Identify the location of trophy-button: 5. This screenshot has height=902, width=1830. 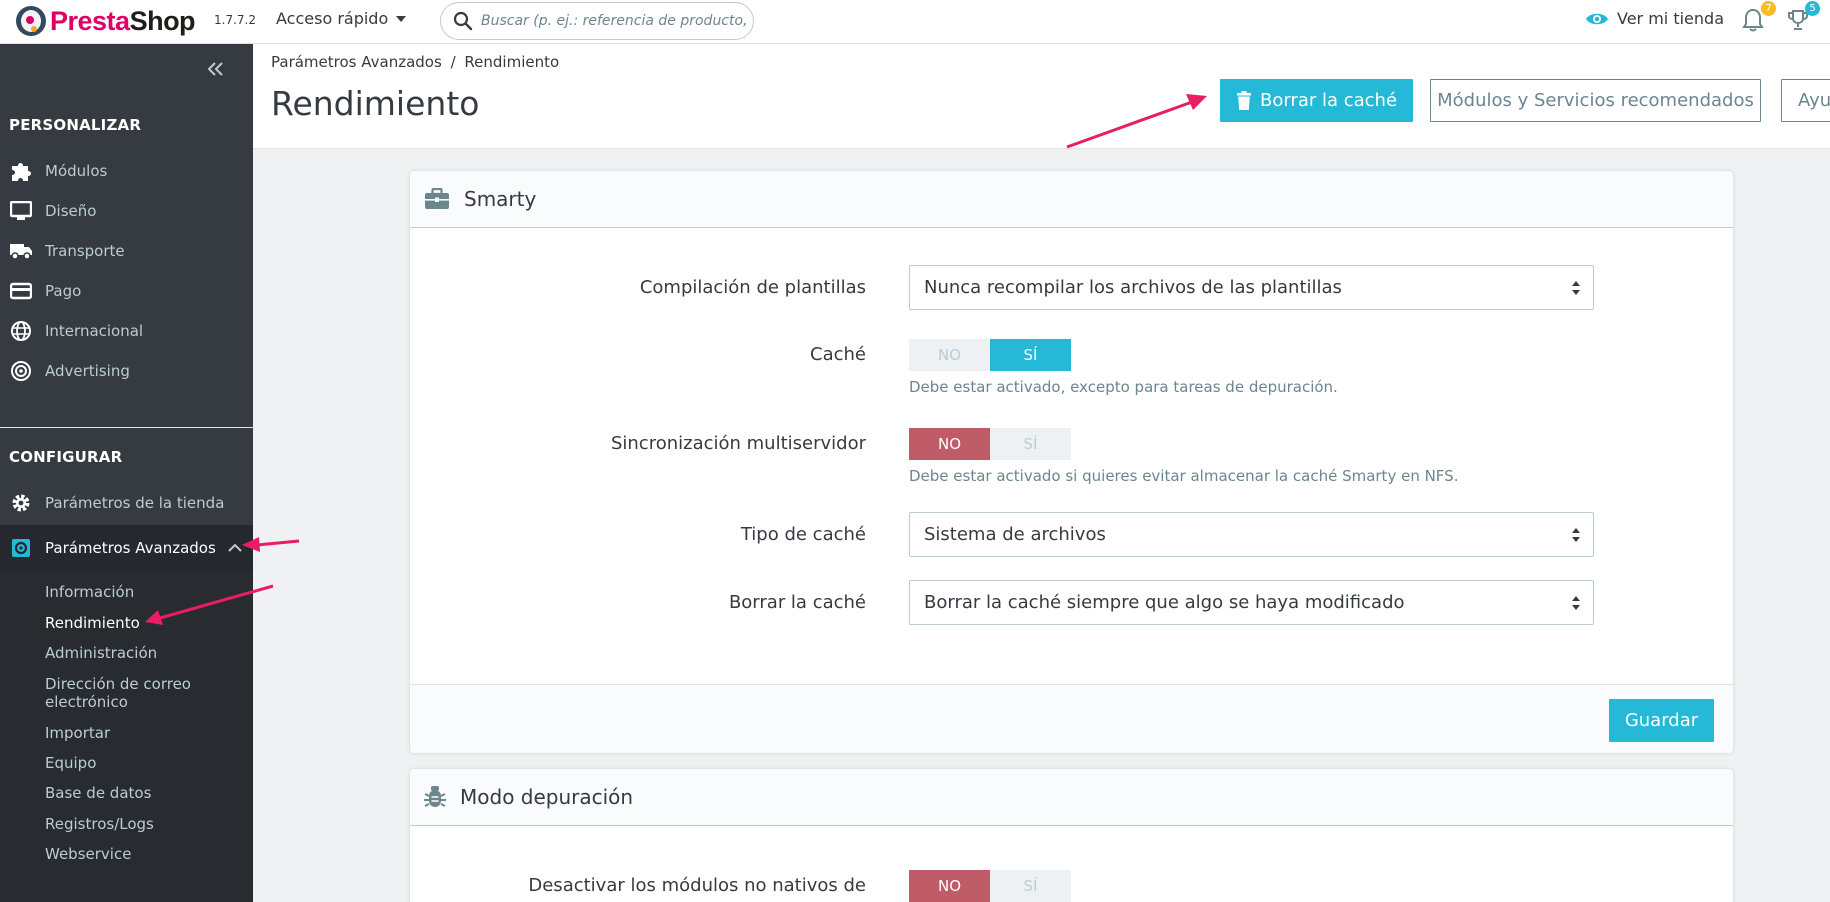
(1803, 17).